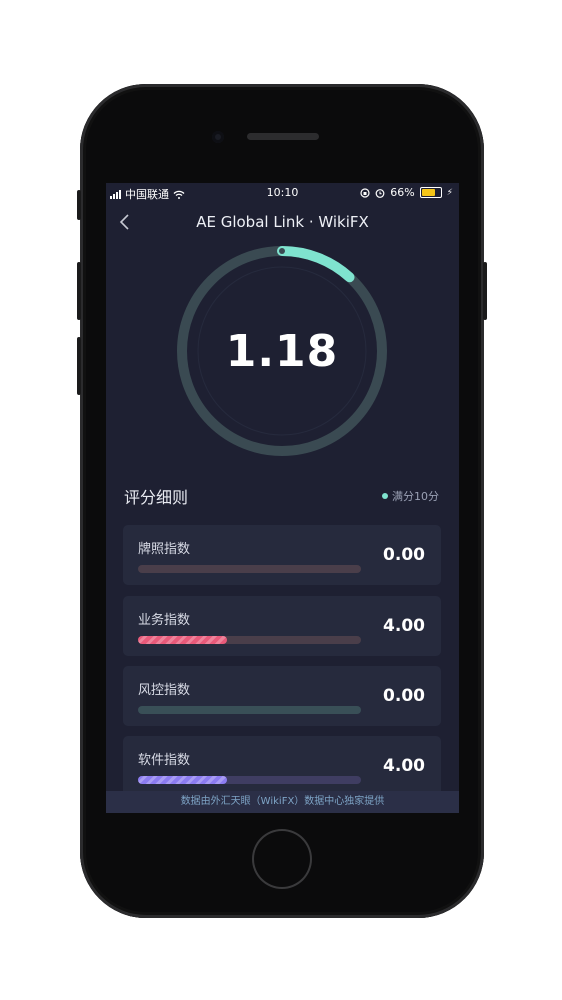 The image size is (562, 1000). I want to click on index-label: 业务指数, so click(164, 620).